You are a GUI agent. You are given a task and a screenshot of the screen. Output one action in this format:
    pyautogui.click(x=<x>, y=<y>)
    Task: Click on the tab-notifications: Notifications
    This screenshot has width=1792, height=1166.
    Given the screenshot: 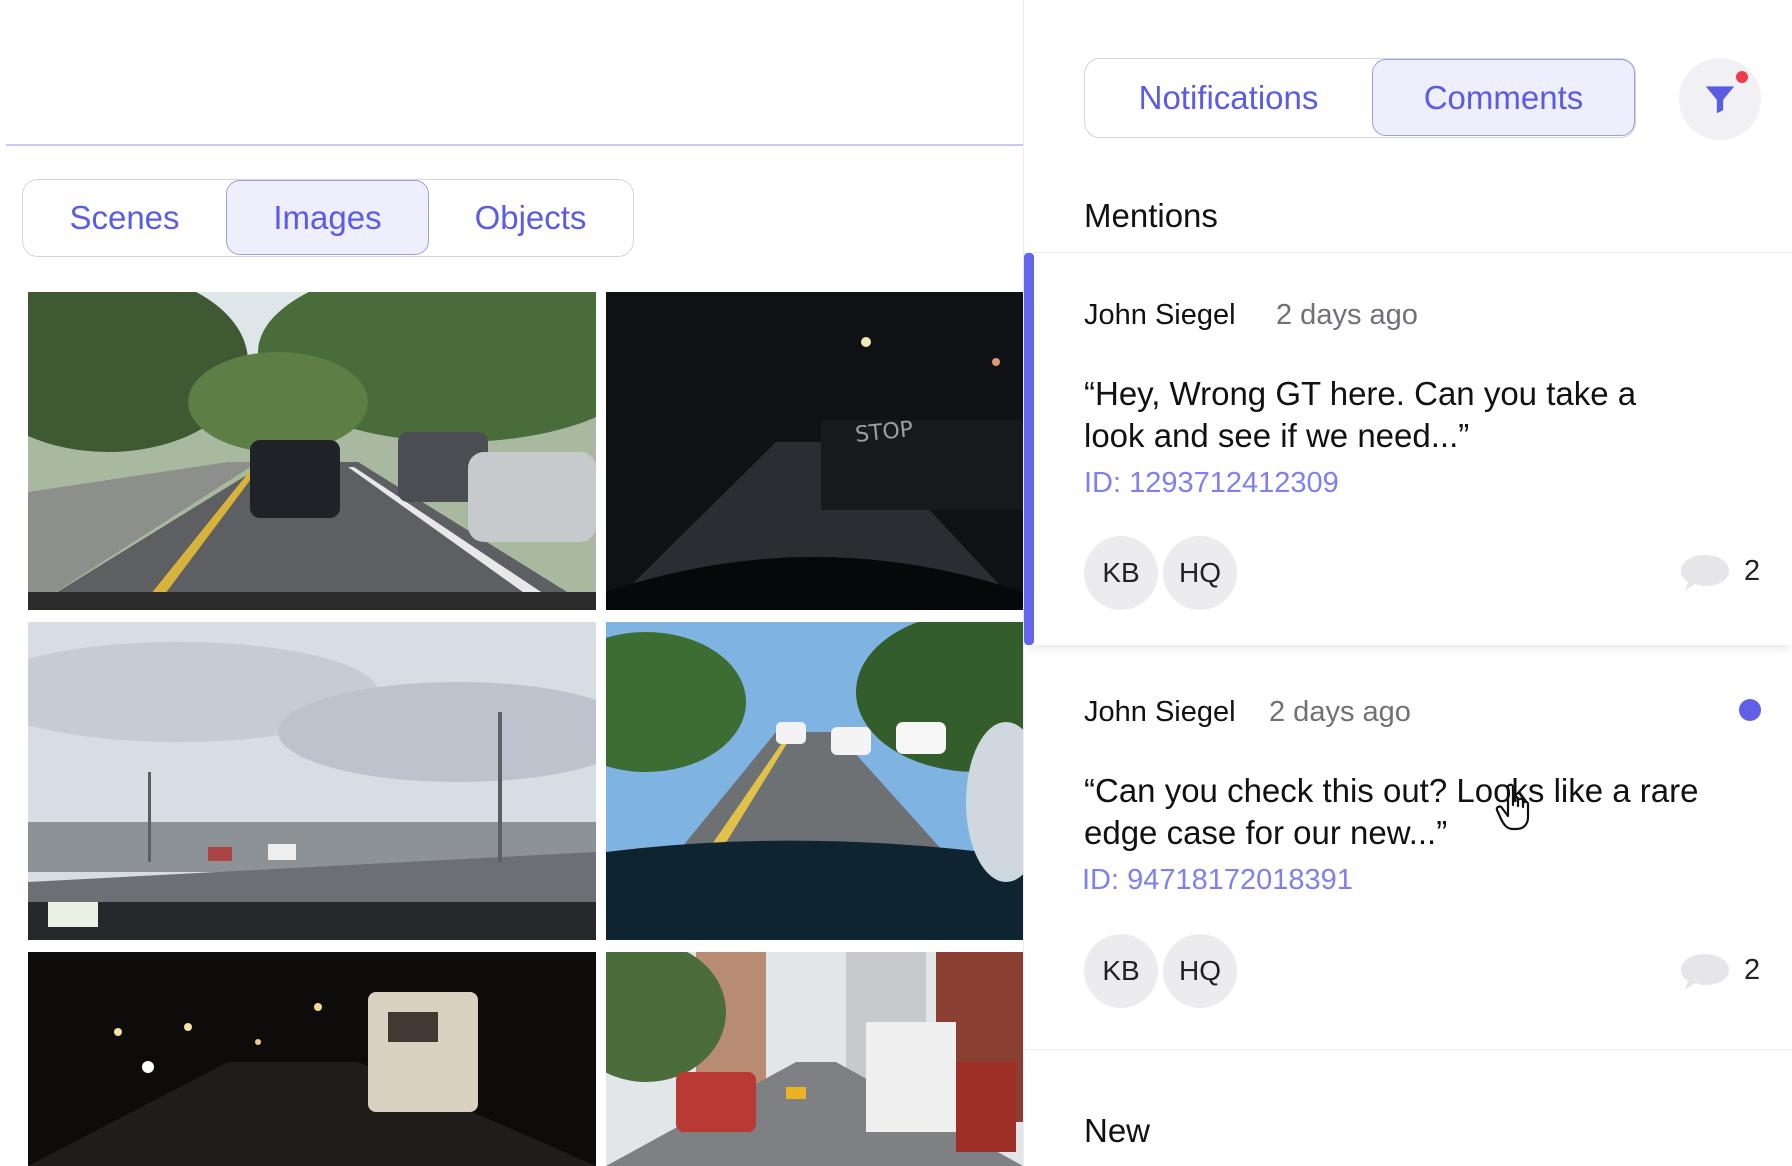 What is the action you would take?
    pyautogui.click(x=1228, y=97)
    